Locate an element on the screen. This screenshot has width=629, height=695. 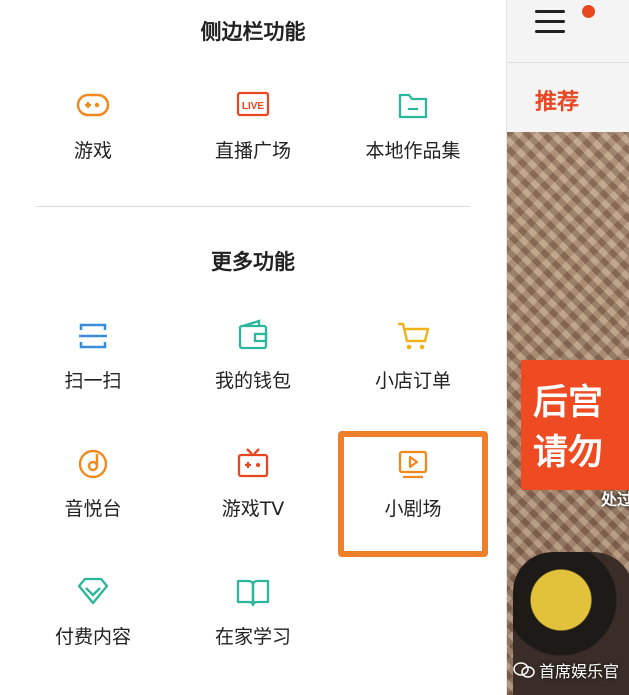
item-label: 我的钱包 is located at coordinates (252, 381).